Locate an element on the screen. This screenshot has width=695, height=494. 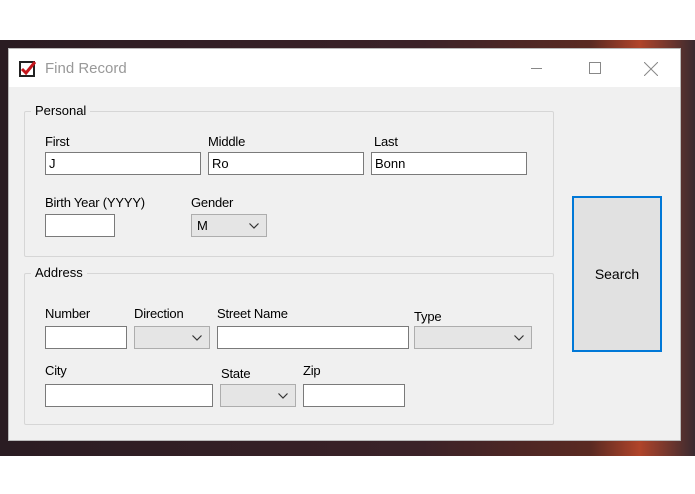
first-label: First is located at coordinates (57, 141).